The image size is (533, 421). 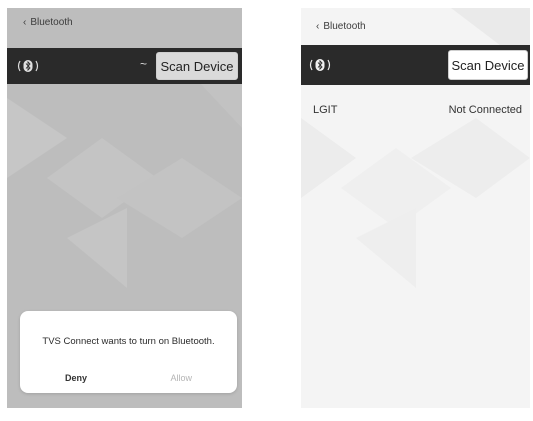 What do you see at coordinates (143, 64) in the screenshot?
I see `dash-indicator: ~` at bounding box center [143, 64].